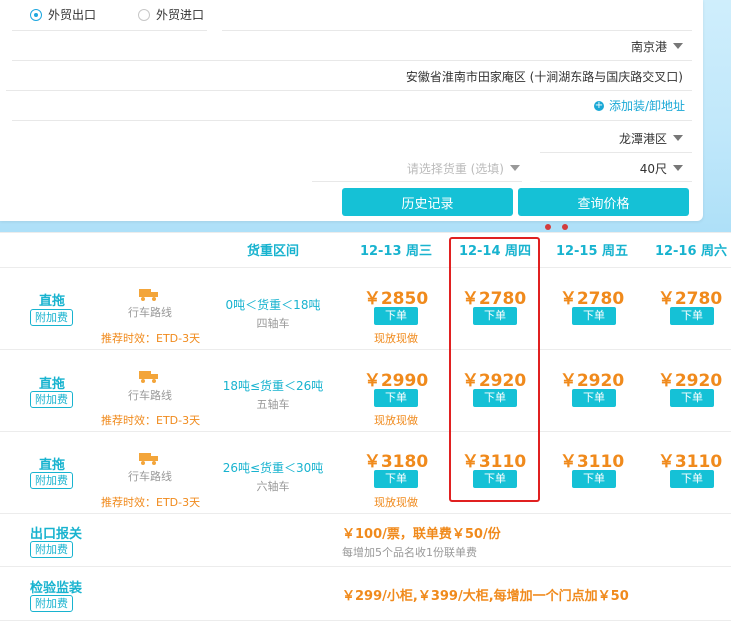  Describe the element at coordinates (144, 14) in the screenshot. I see `radio-import` at that location.